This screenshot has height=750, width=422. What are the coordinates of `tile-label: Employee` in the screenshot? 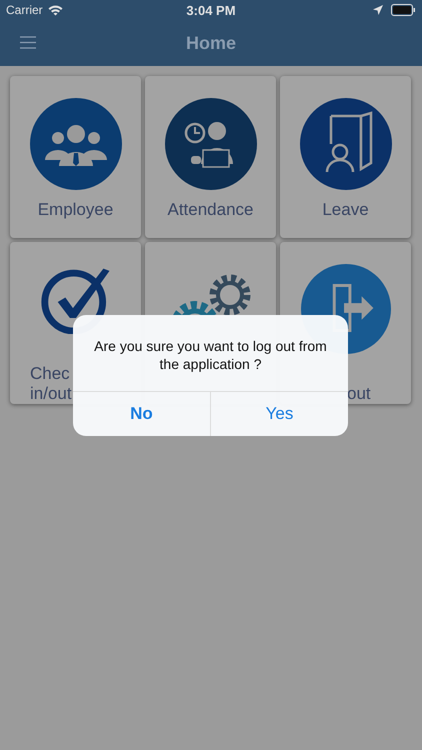 It's located at (76, 210).